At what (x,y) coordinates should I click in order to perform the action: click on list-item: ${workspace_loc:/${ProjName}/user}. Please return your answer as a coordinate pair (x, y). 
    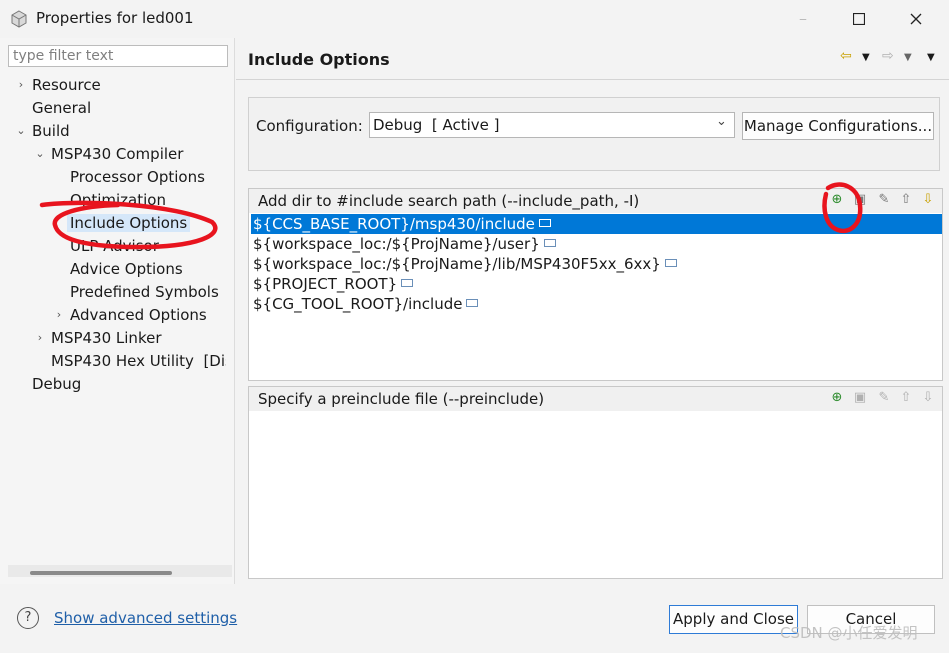
    Looking at the image, I should click on (596, 244).